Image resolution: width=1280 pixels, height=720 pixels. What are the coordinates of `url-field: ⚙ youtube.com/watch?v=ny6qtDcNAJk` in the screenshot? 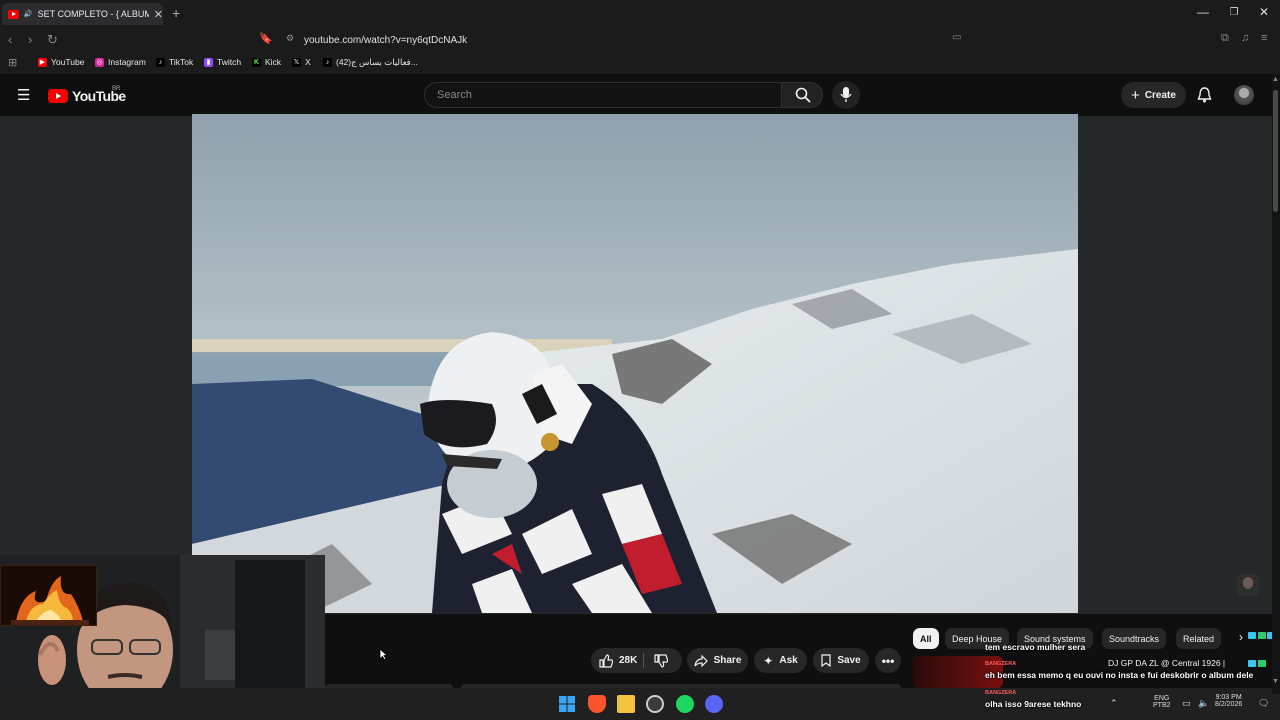 It's located at (640, 40).